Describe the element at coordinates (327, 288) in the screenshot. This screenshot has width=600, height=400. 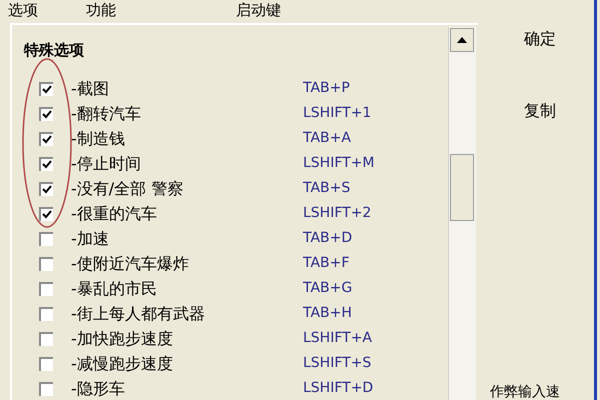
I see `hotkey-text: TAB+G` at that location.